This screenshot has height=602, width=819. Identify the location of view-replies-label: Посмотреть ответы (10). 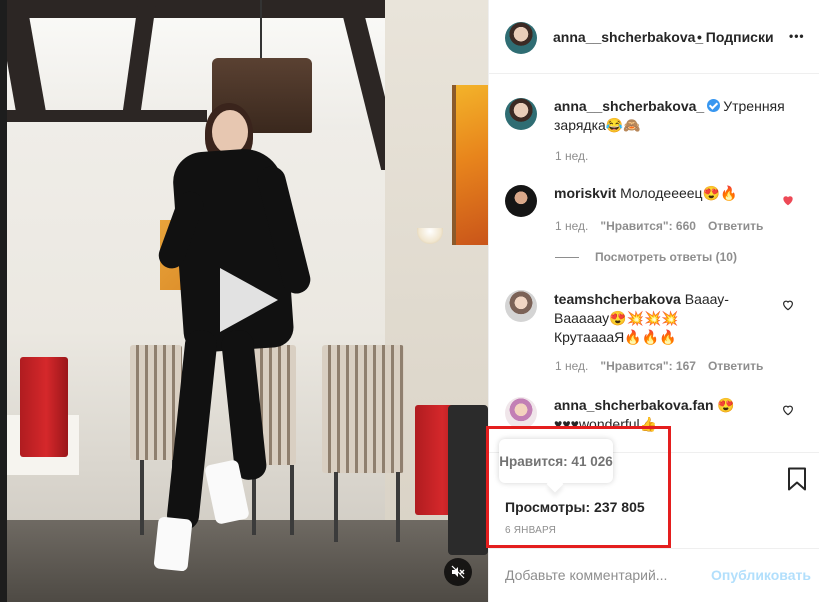
(666, 257).